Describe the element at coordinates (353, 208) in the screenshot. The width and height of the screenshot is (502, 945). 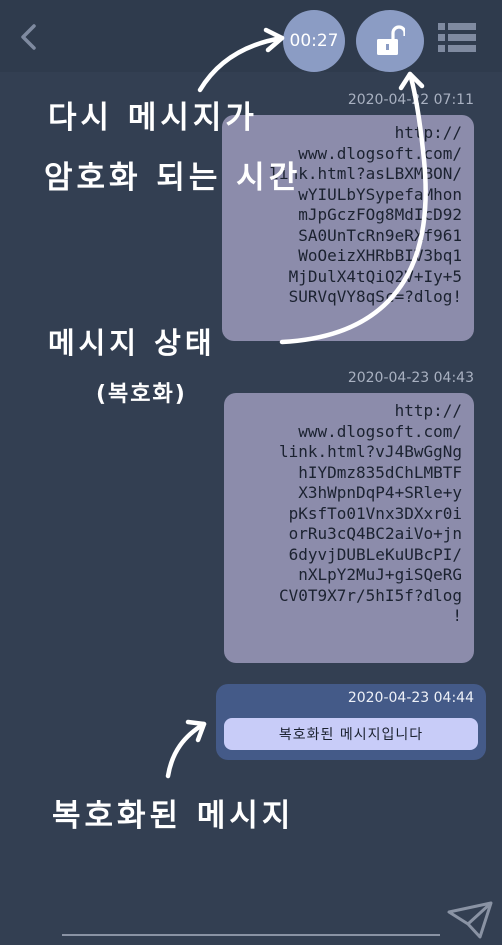
I see `arrow-to-lock-icon` at that location.